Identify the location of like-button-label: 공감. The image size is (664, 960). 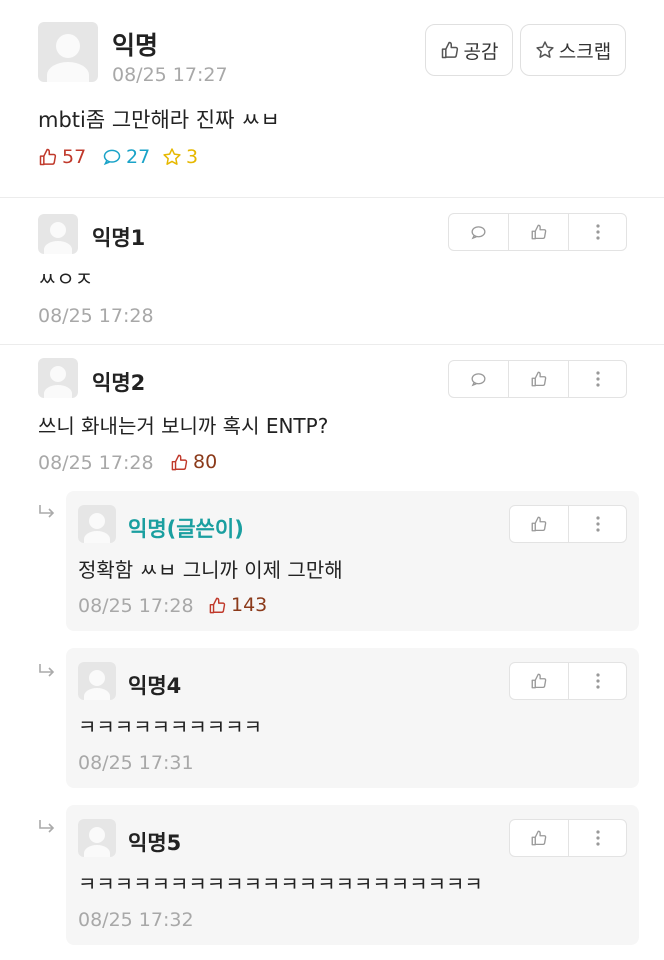
(481, 51).